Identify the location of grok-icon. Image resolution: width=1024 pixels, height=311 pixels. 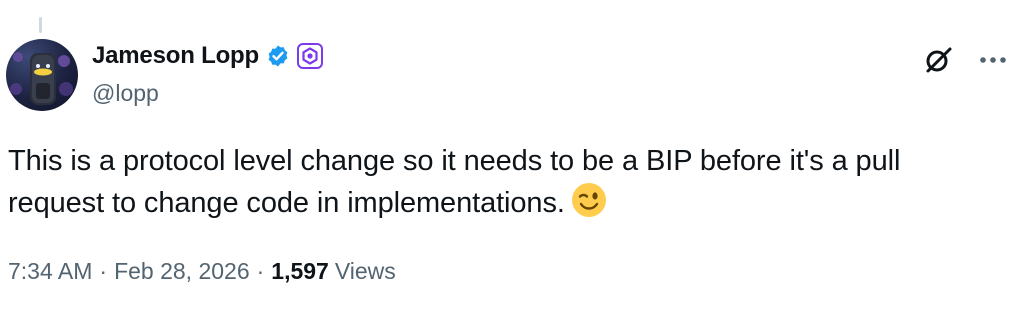
(938, 60).